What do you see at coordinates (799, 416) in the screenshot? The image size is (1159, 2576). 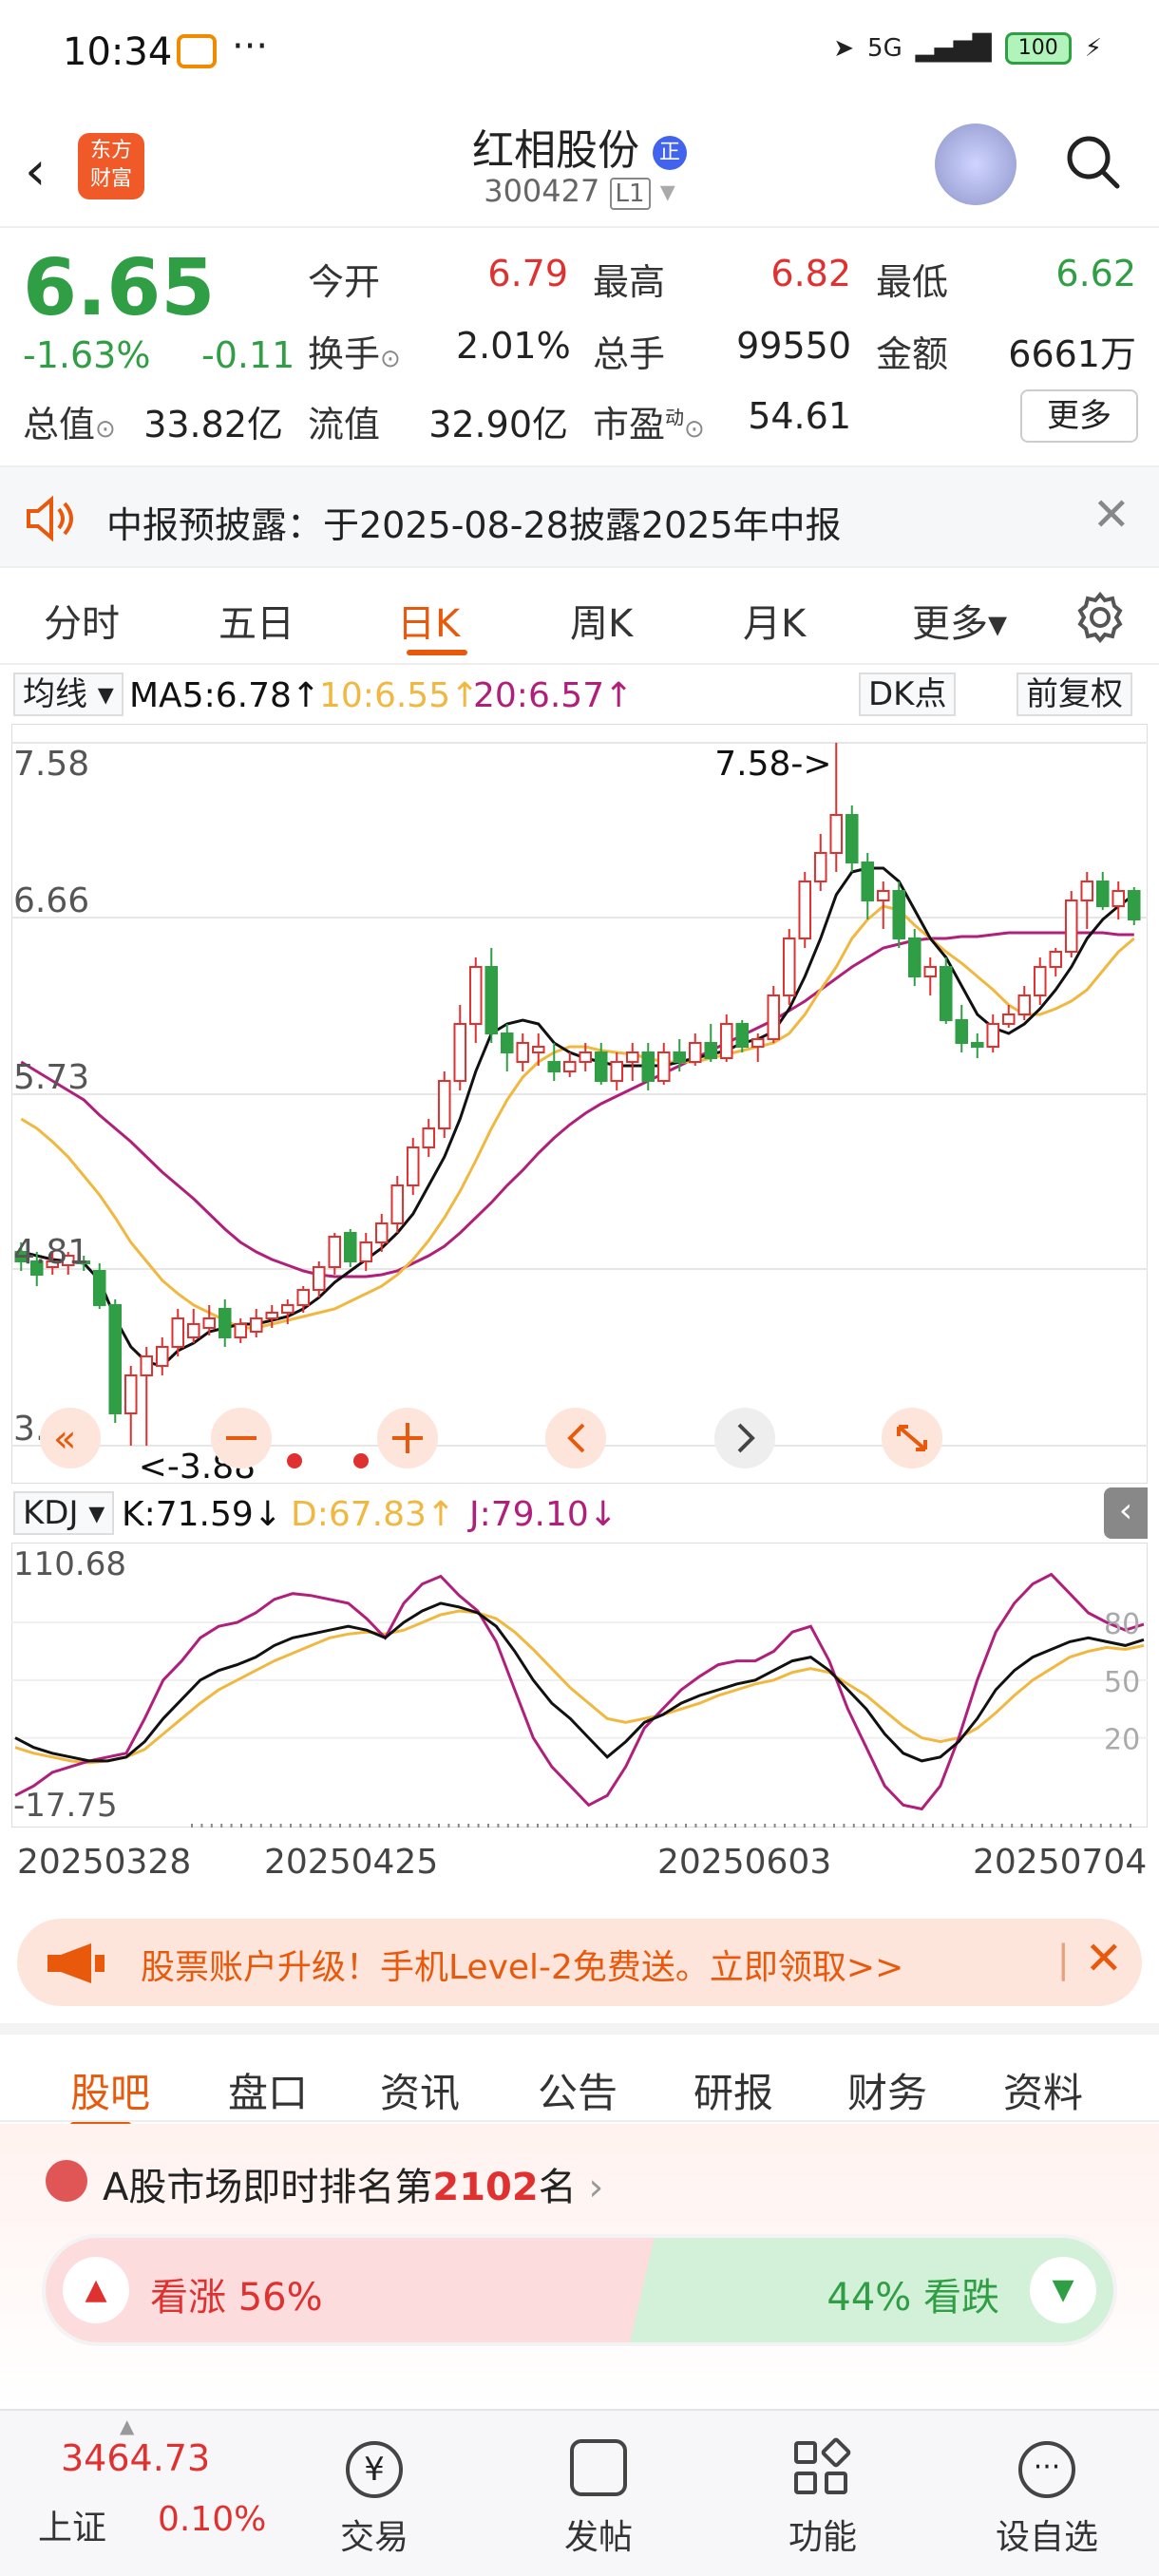 I see `pe-value: 54.61` at bounding box center [799, 416].